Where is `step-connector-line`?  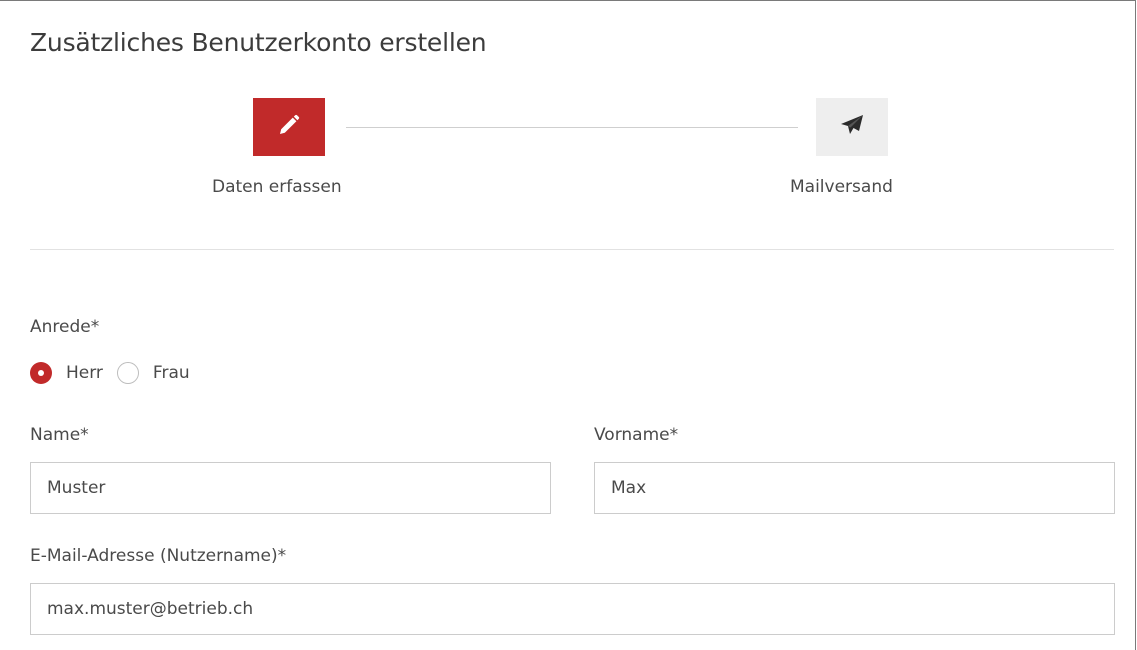 step-connector-line is located at coordinates (572, 127).